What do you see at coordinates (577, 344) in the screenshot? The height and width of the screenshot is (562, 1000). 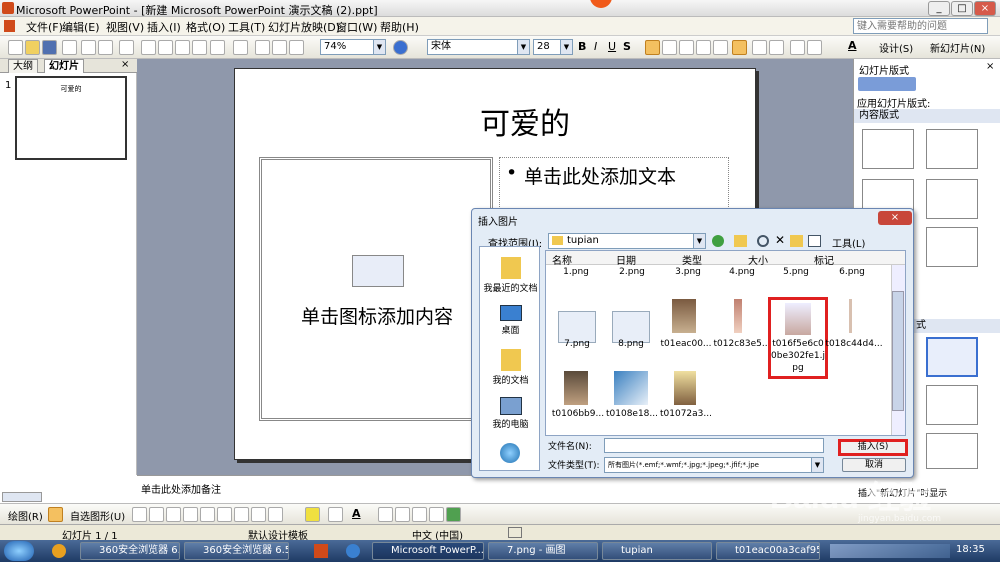 I see `file-item: 7.png` at bounding box center [577, 344].